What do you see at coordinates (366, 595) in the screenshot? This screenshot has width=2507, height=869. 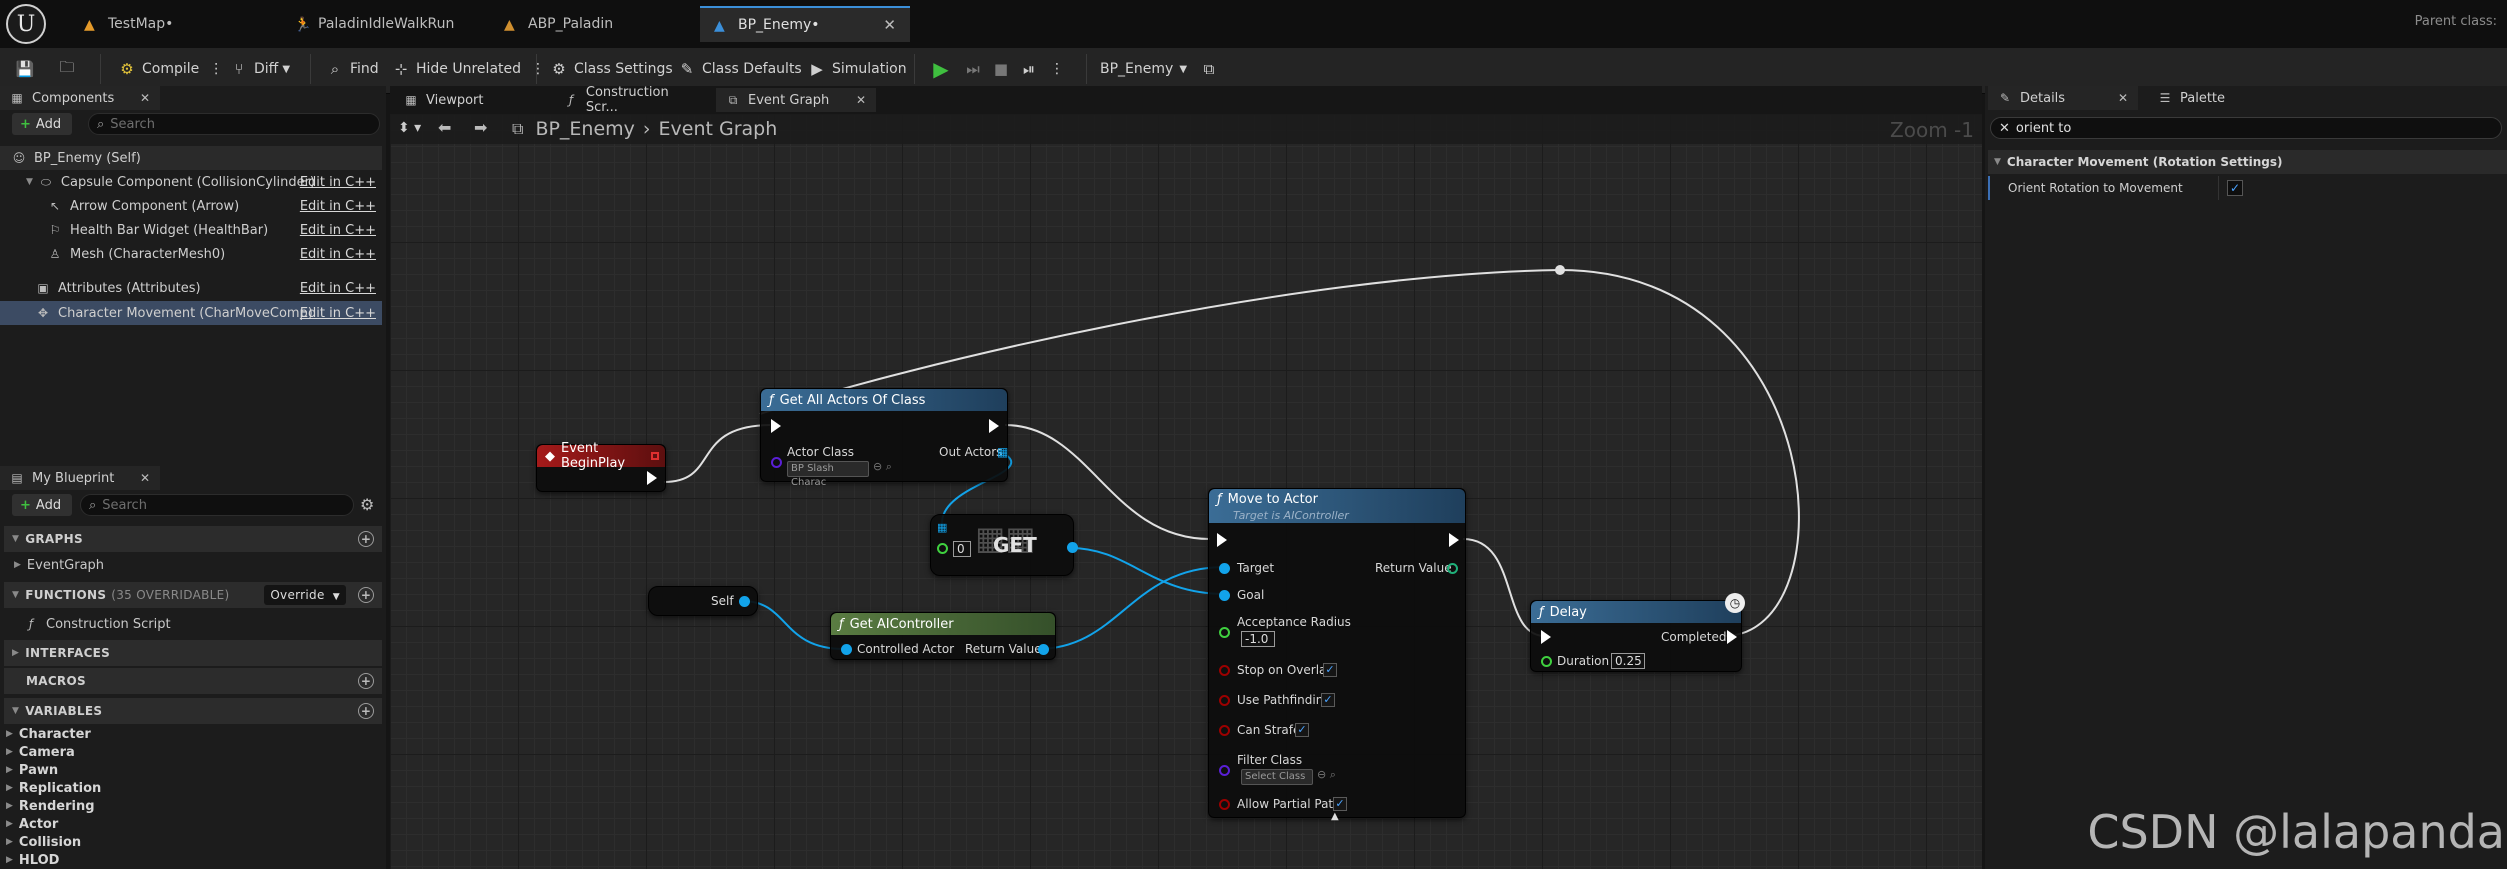 I see `add-function-icon: +` at bounding box center [366, 595].